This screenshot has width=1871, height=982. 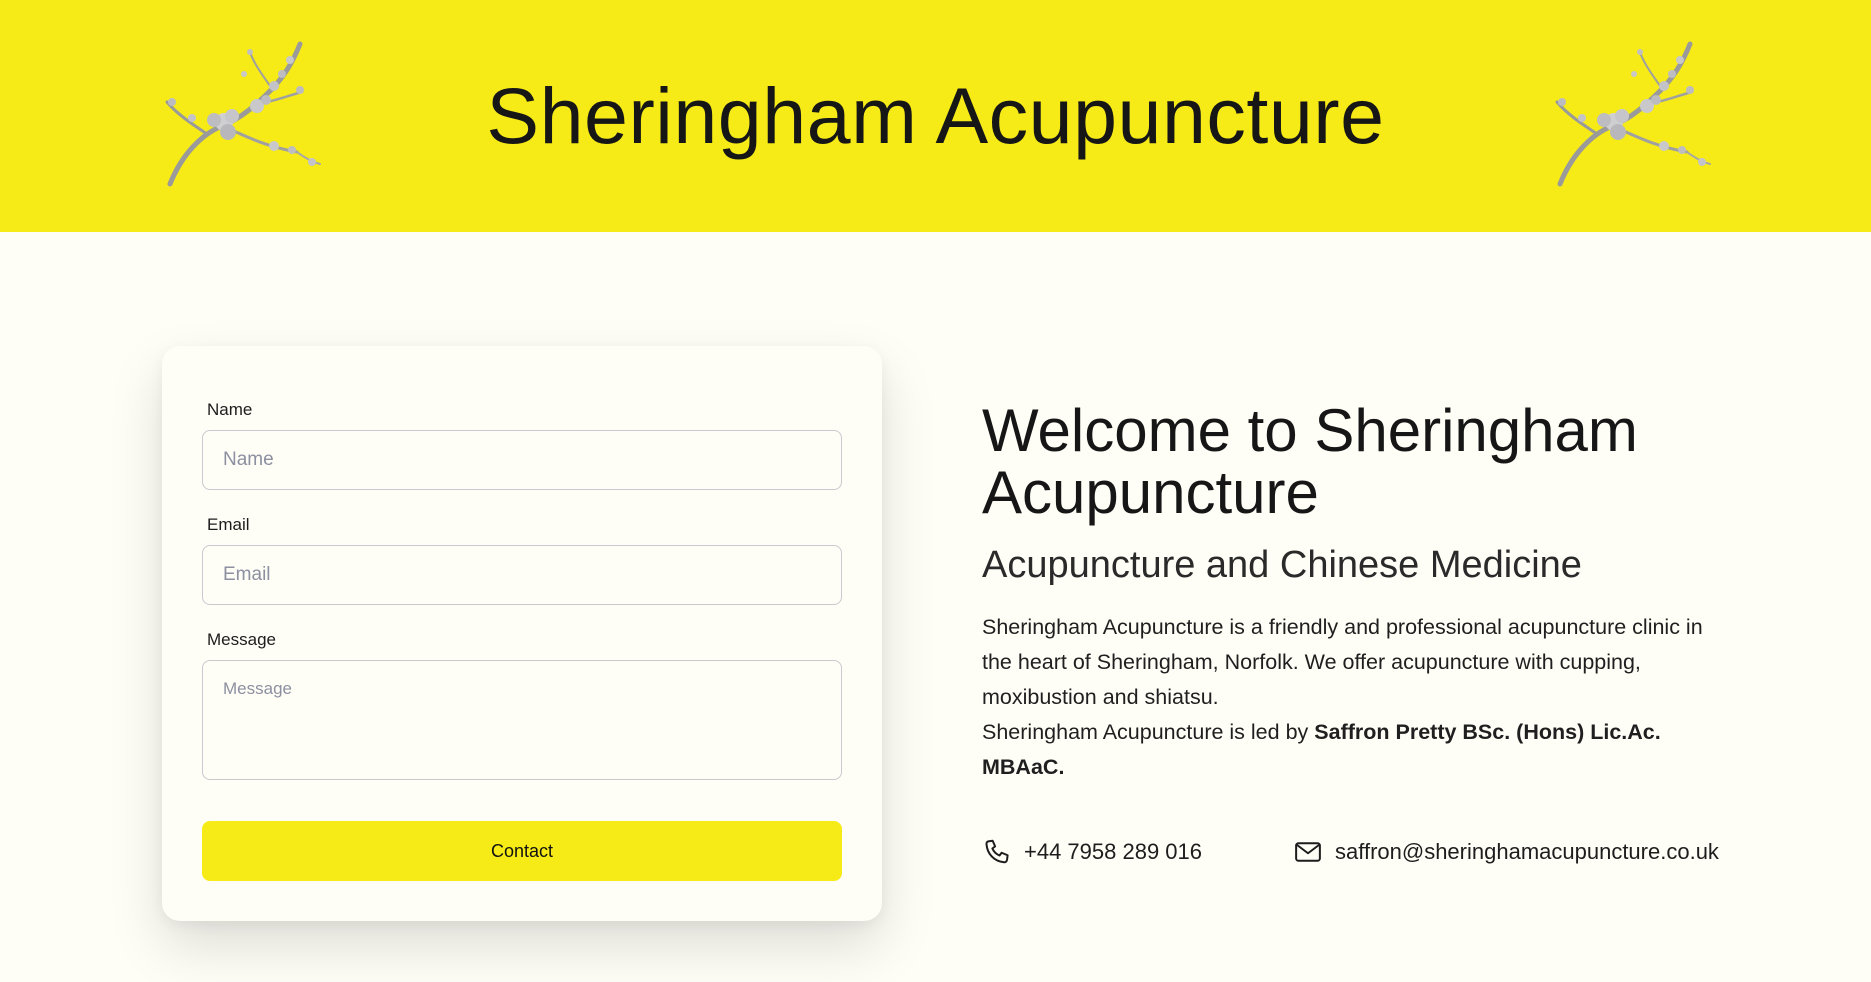 What do you see at coordinates (1282, 565) in the screenshot?
I see `welcome-subtitle: Acupuncture and Chinese Medicine` at bounding box center [1282, 565].